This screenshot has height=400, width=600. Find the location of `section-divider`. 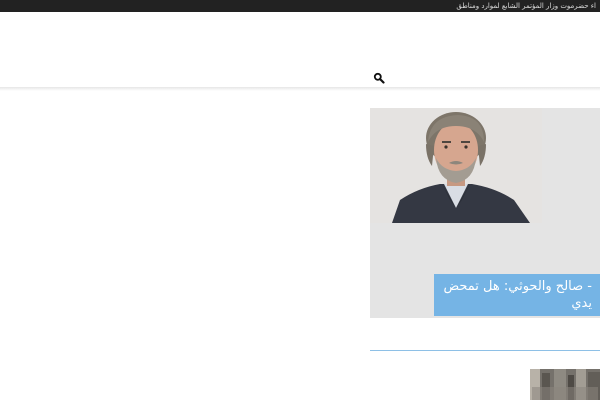

section-divider is located at coordinates (485, 350).